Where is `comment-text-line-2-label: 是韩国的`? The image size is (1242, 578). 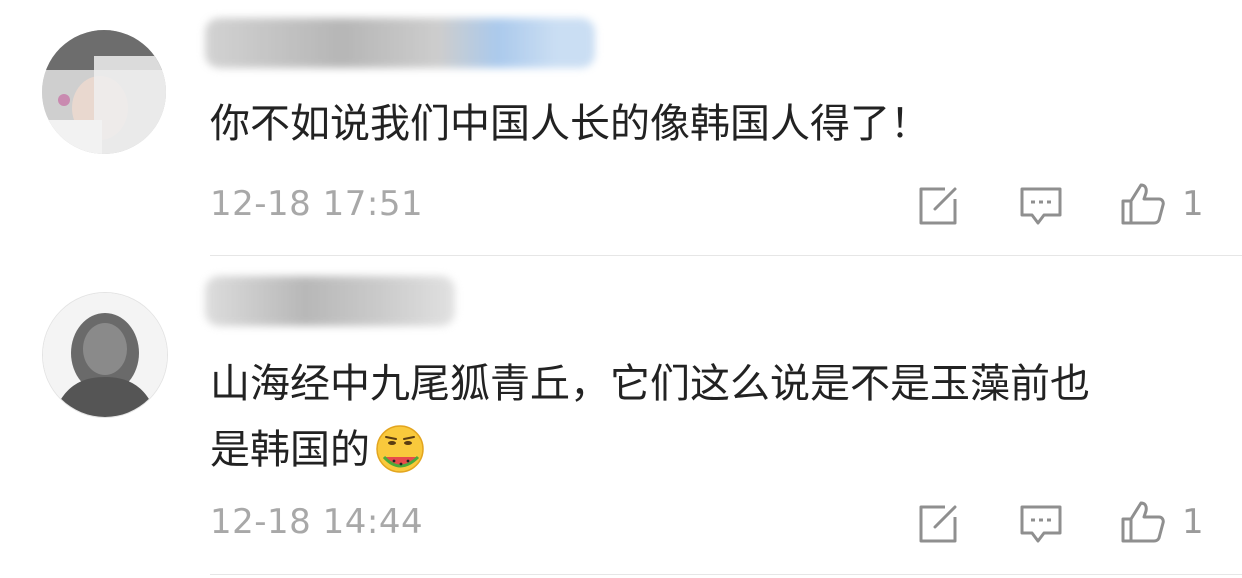 comment-text-line-2-label: 是韩国的 is located at coordinates (290, 450).